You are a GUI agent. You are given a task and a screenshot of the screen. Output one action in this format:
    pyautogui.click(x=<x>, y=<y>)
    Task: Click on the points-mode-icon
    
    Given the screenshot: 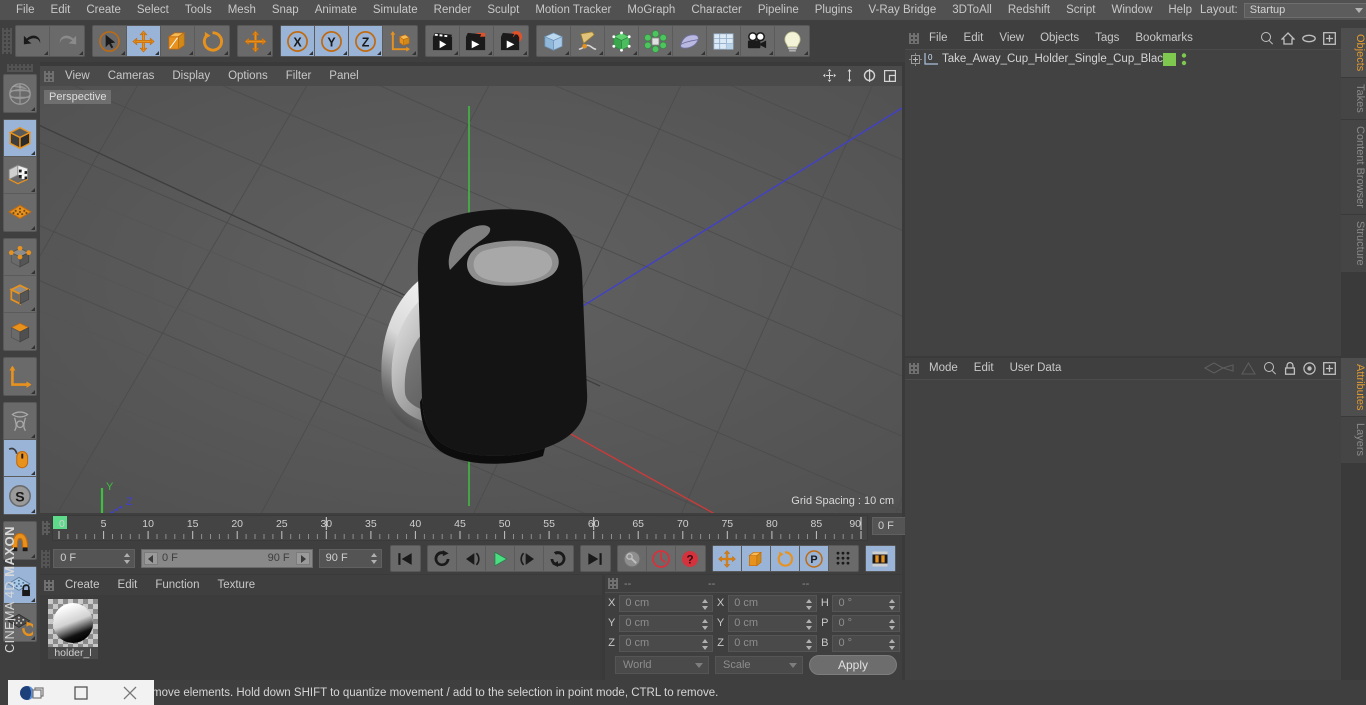 What is the action you would take?
    pyautogui.click(x=20, y=257)
    